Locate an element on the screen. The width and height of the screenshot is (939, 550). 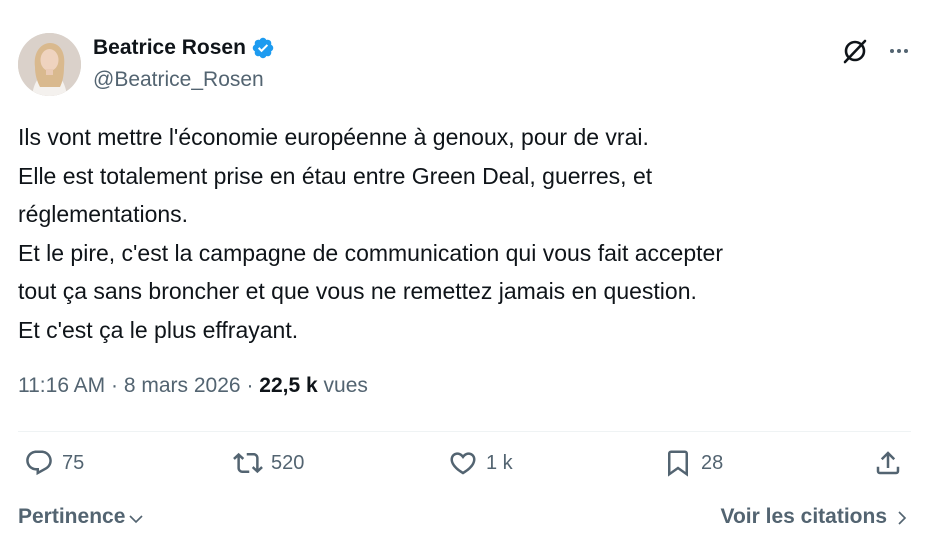
display-name: Beatrice Rosen is located at coordinates (169, 48).